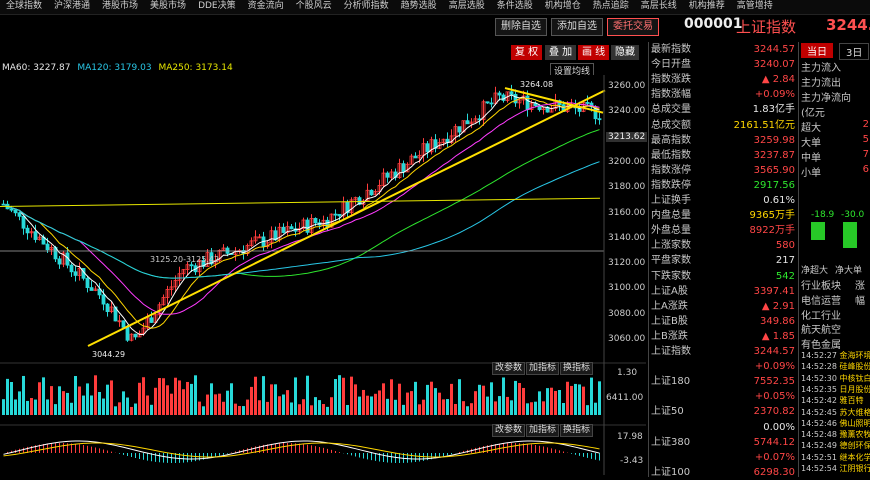  I want to click on quote-row: 最高指数 3259.98, so click(723, 140).